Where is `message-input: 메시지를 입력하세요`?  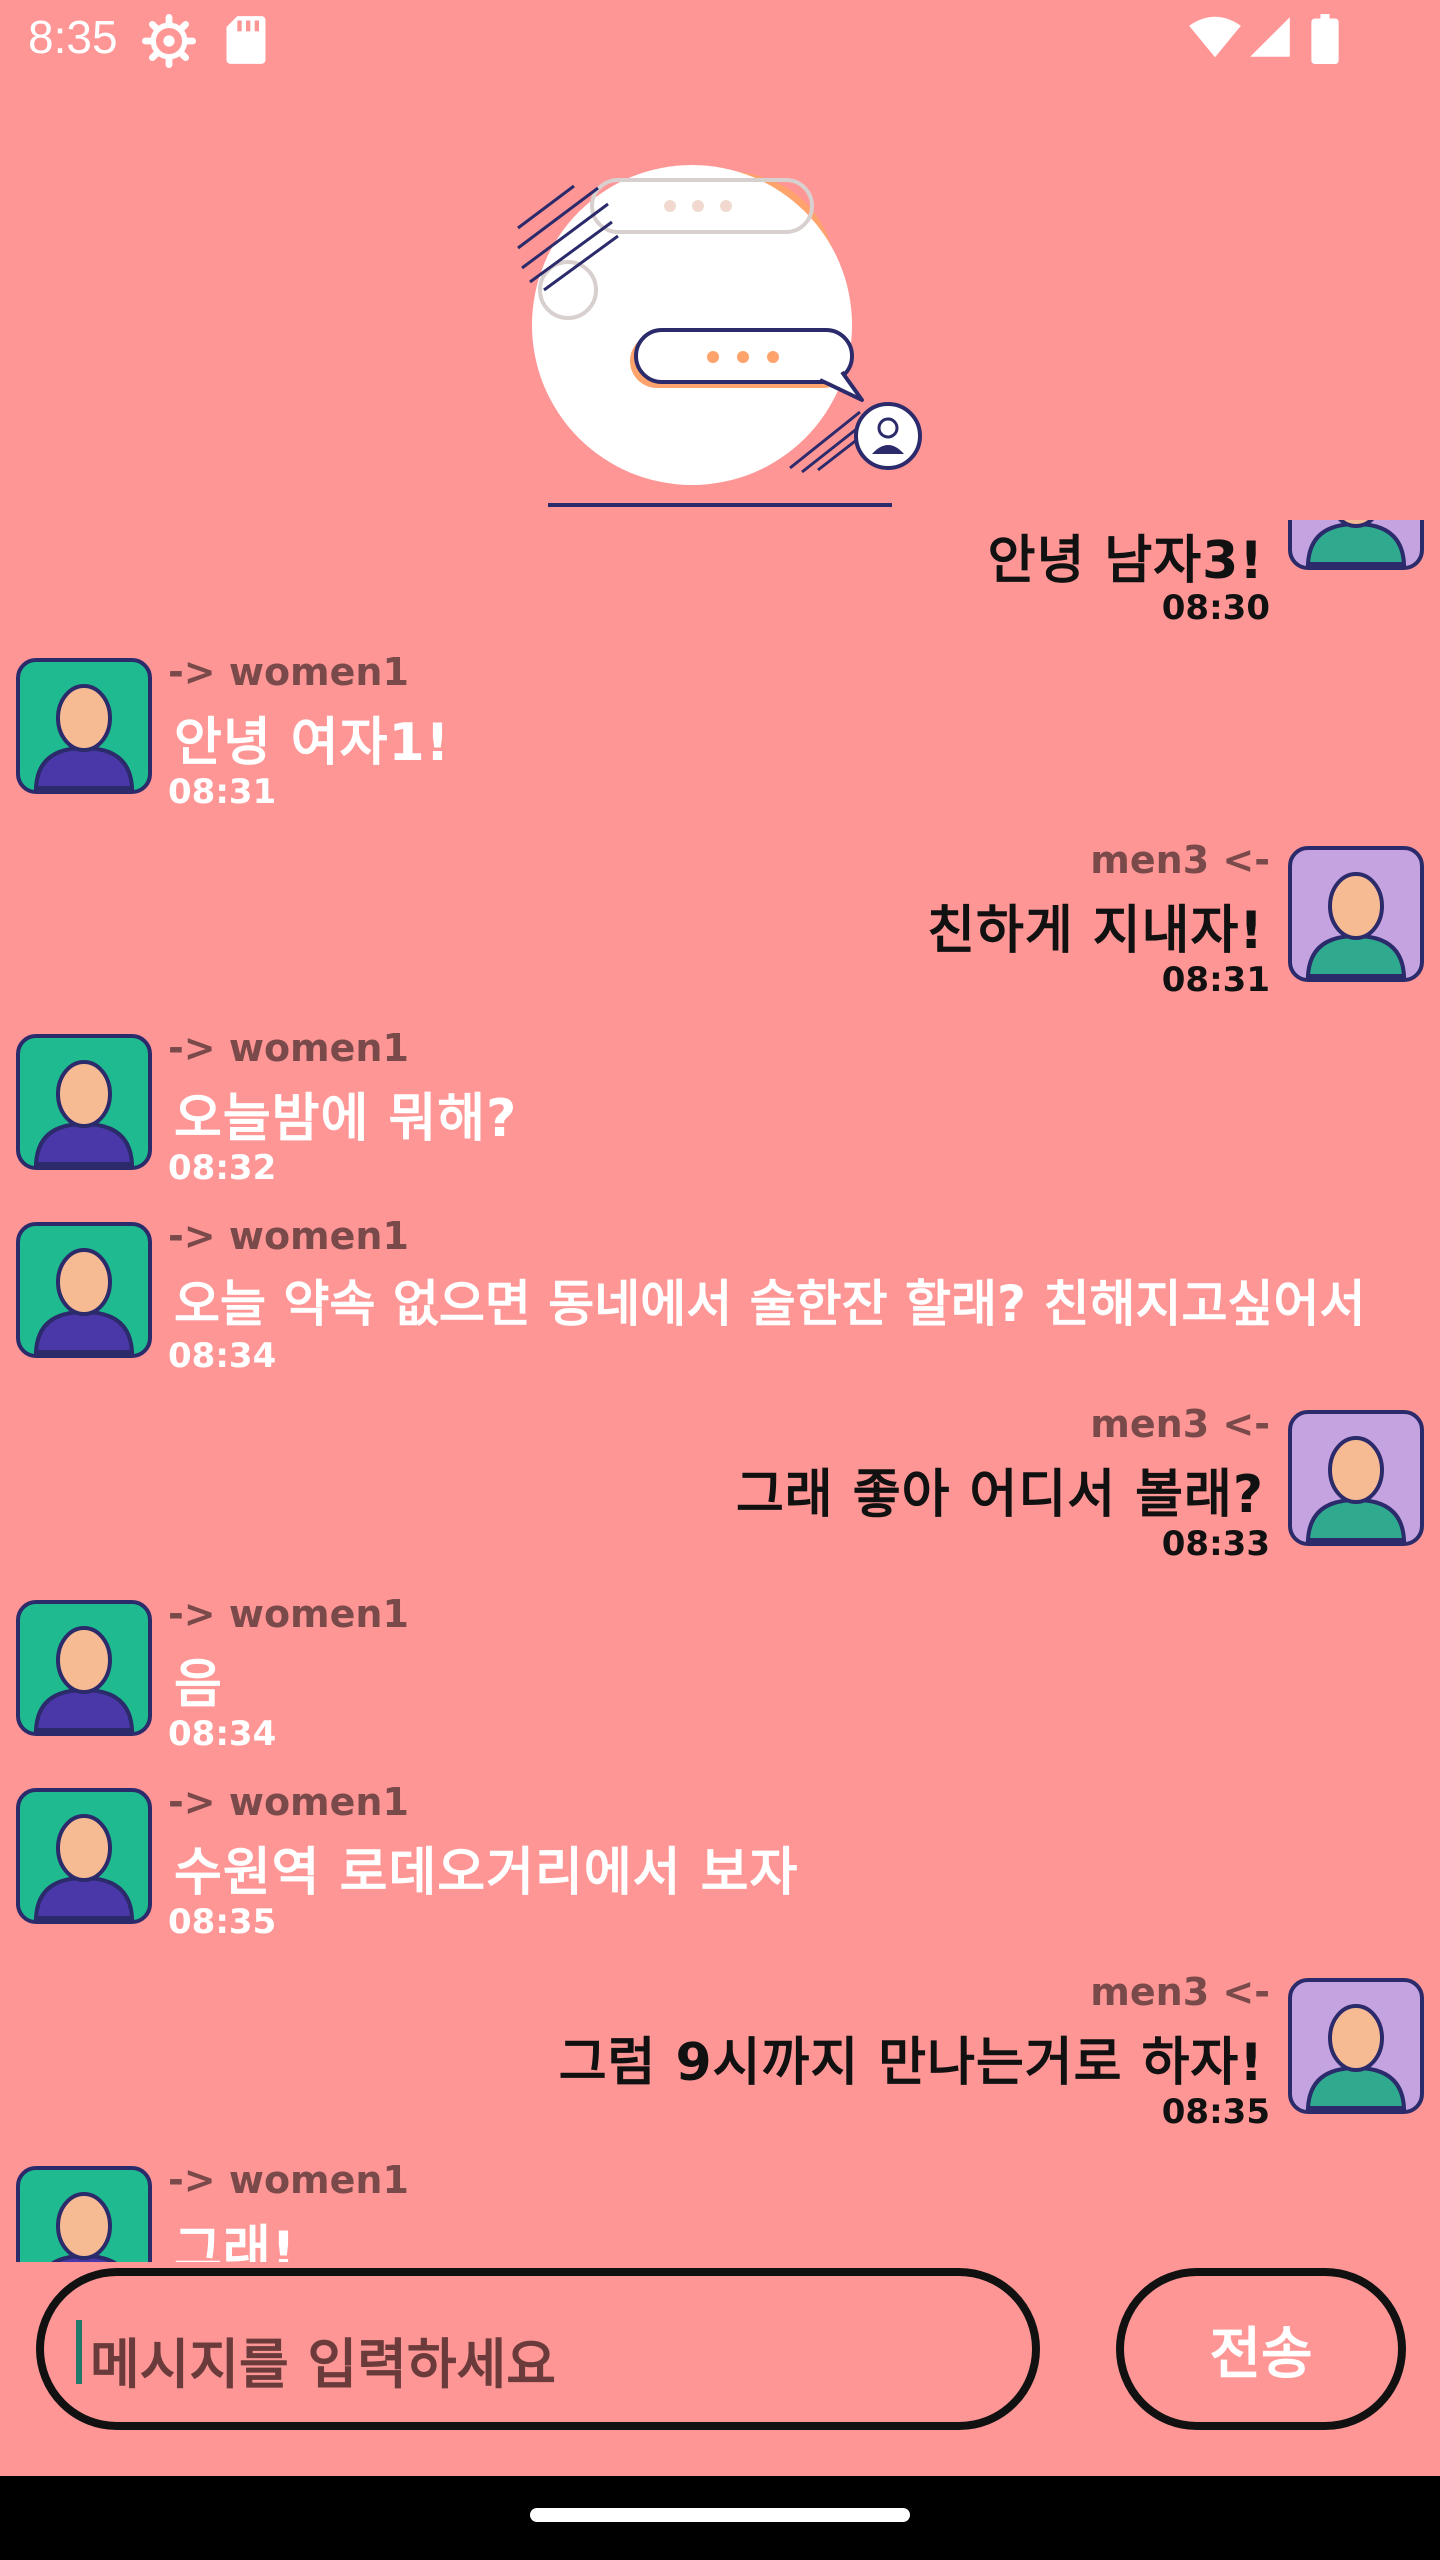
message-input: 메시지를 입력하세요 is located at coordinates (538, 2349).